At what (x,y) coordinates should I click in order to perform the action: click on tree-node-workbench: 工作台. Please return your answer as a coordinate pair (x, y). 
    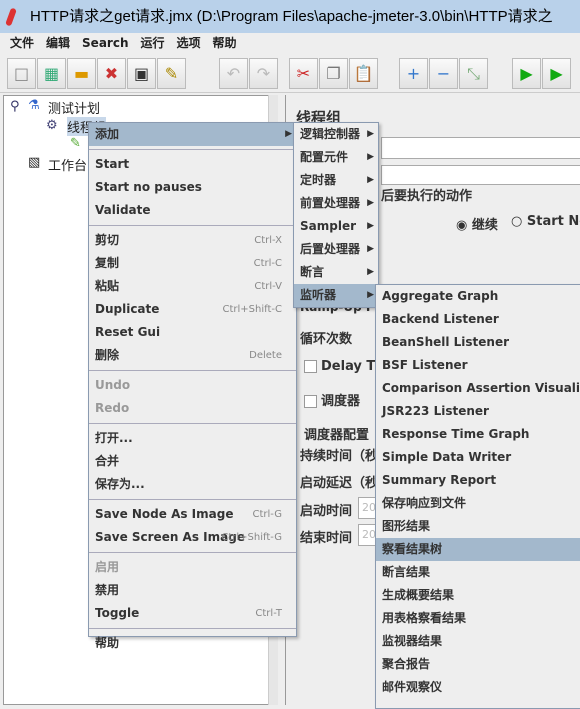
    Looking at the image, I should click on (67, 164).